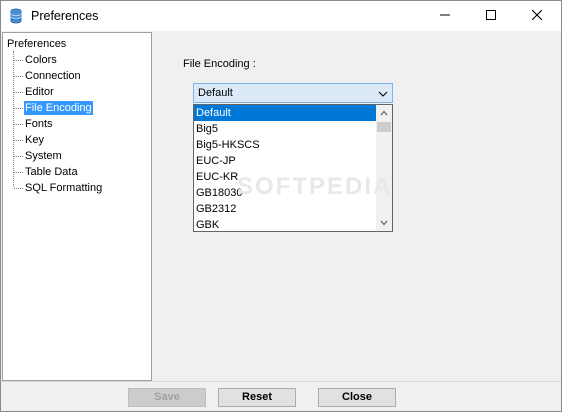 The width and height of the screenshot is (562, 412). What do you see at coordinates (36, 44) in the screenshot?
I see `tree-root-preferences: Preferences` at bounding box center [36, 44].